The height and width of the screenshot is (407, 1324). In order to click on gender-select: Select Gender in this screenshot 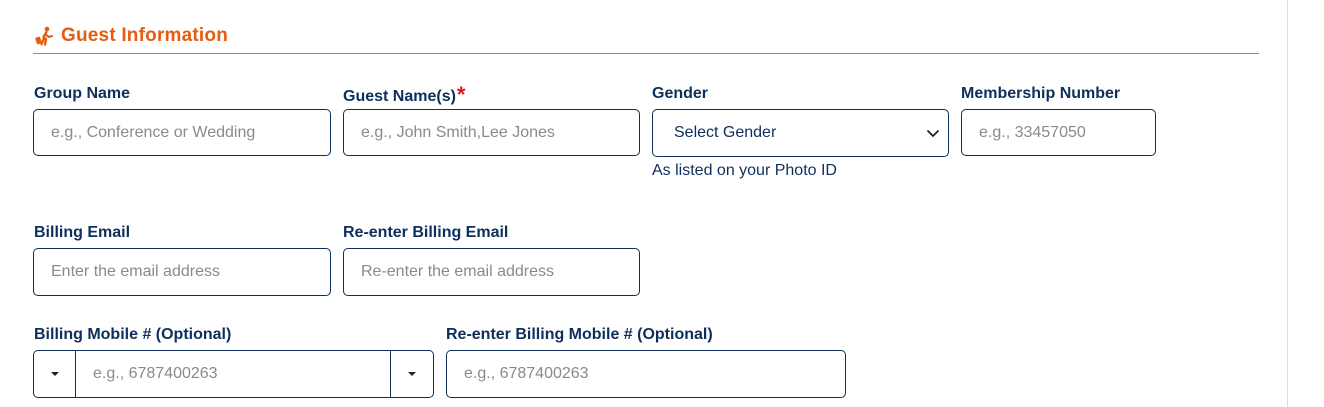, I will do `click(800, 133)`.